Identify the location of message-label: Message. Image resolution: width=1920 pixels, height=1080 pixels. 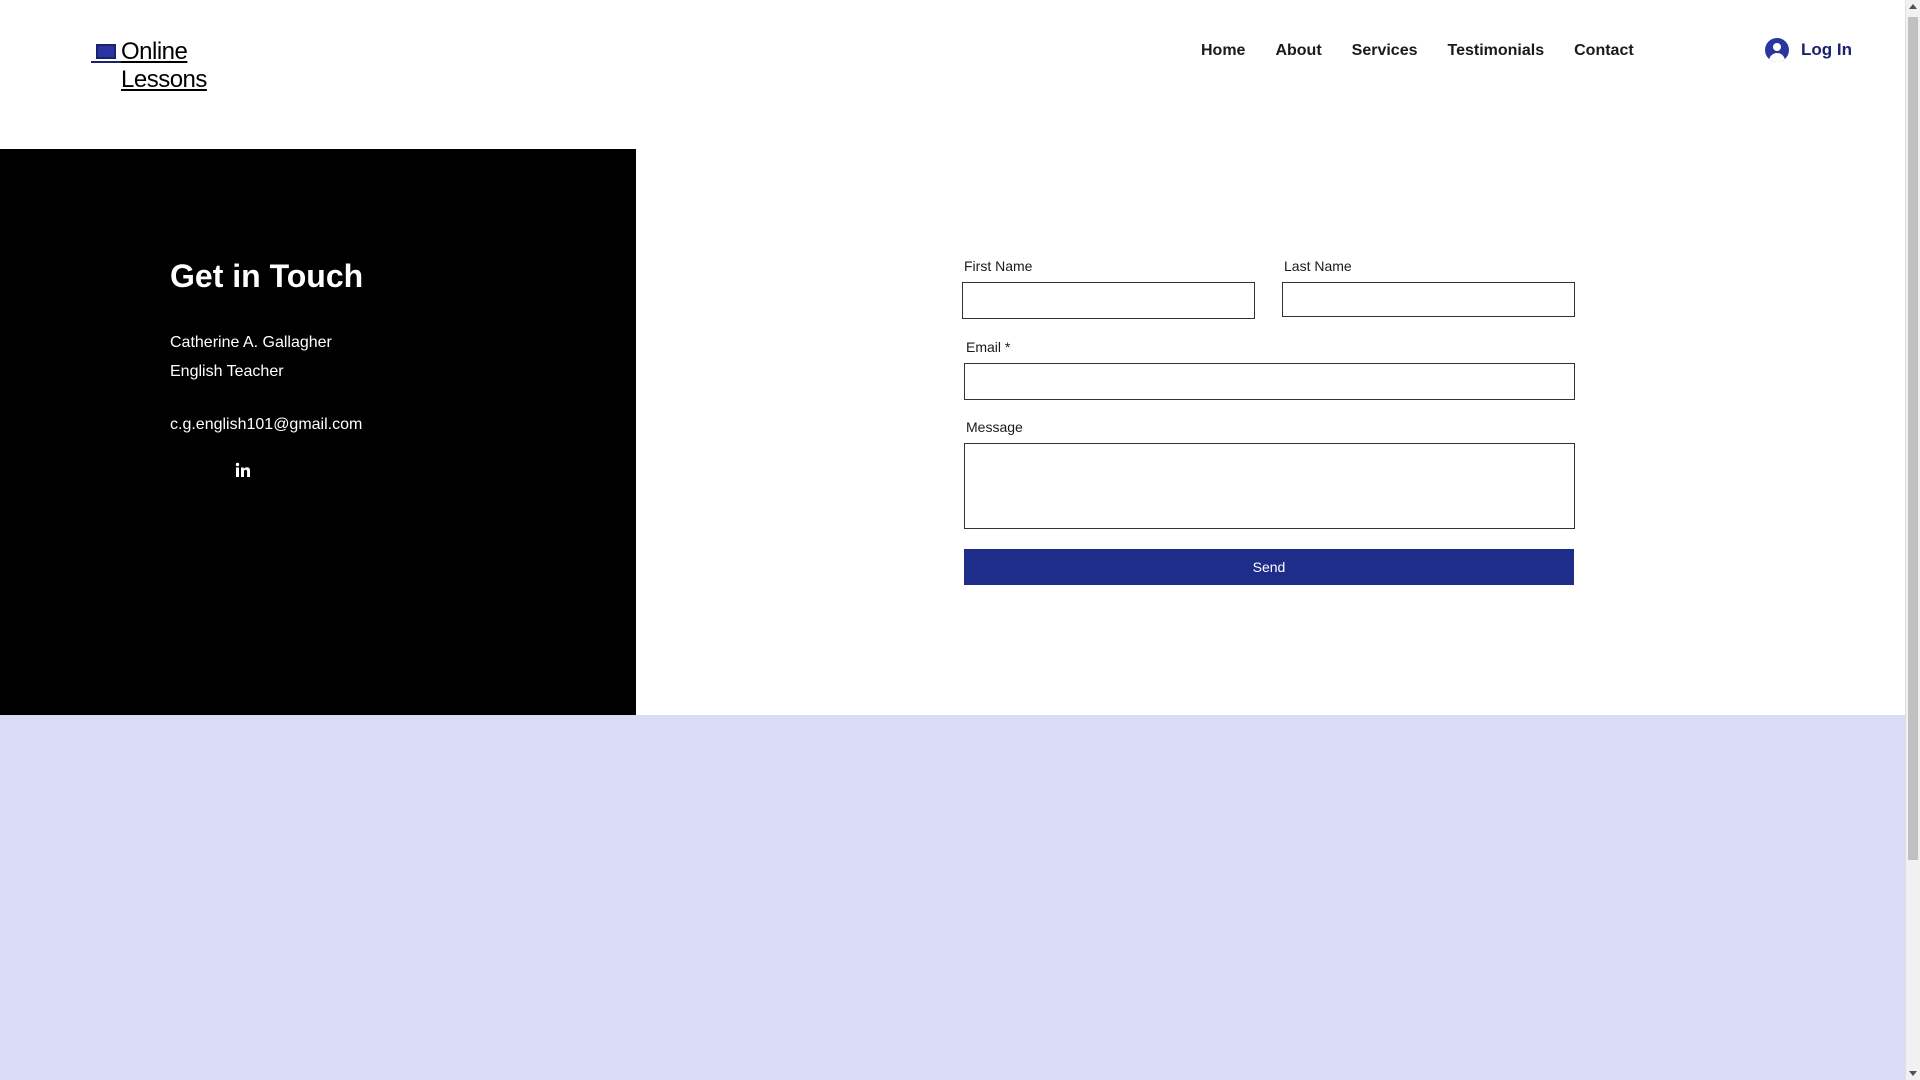
(994, 427).